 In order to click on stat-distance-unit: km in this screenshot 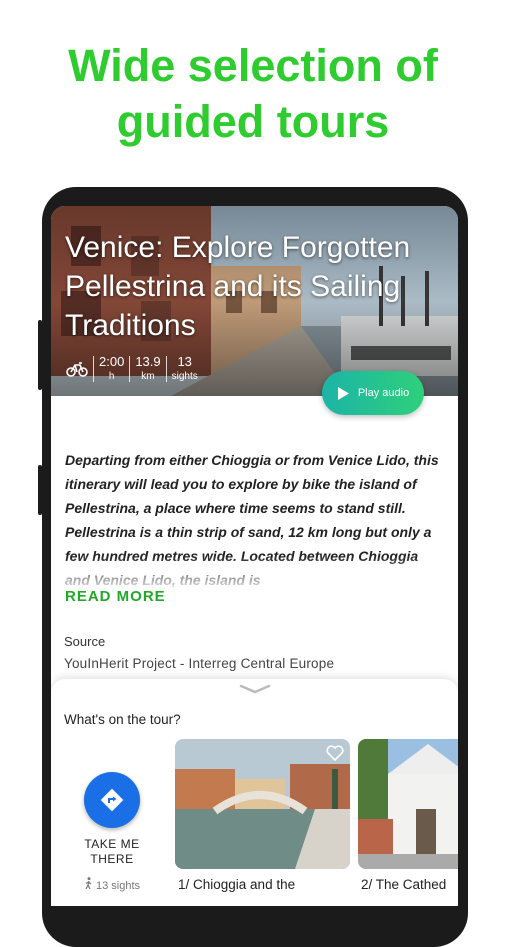, I will do `click(148, 376)`.